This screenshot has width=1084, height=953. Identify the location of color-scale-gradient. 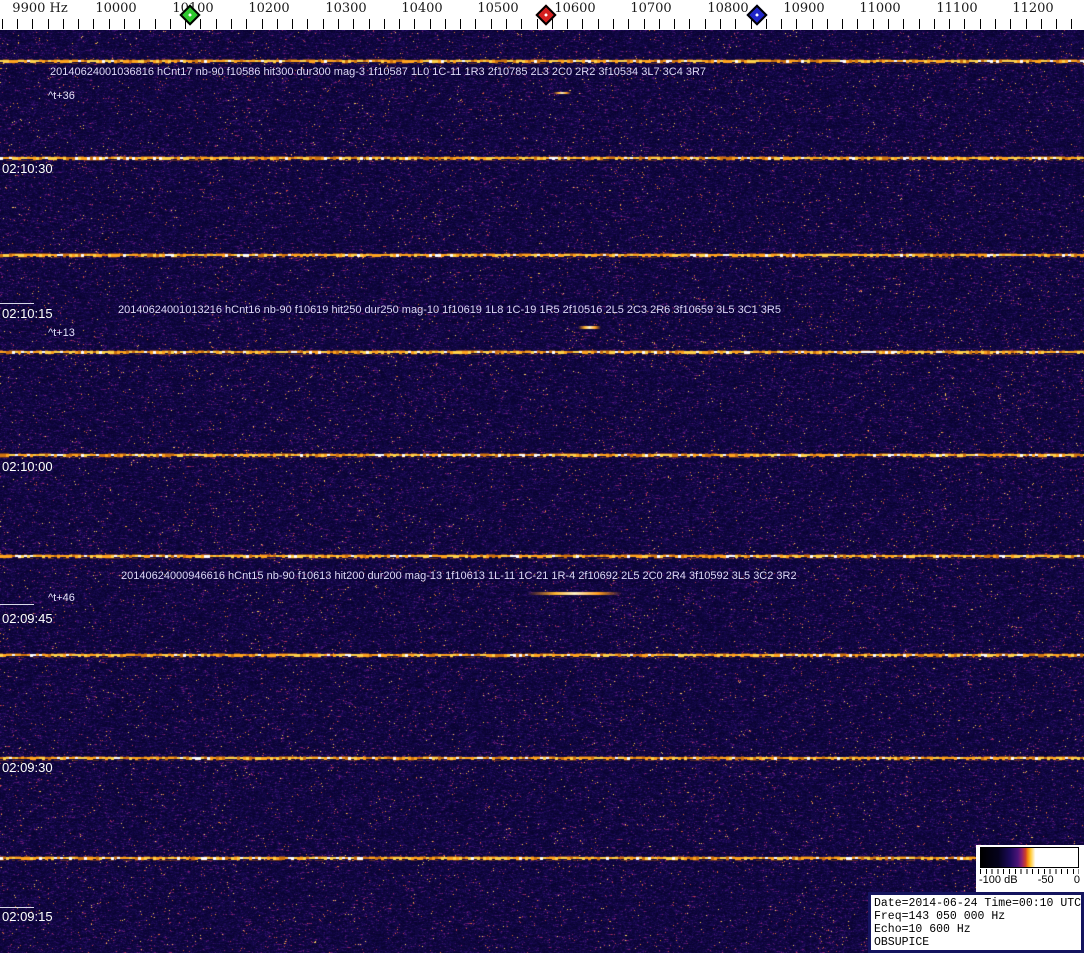
(1029, 857).